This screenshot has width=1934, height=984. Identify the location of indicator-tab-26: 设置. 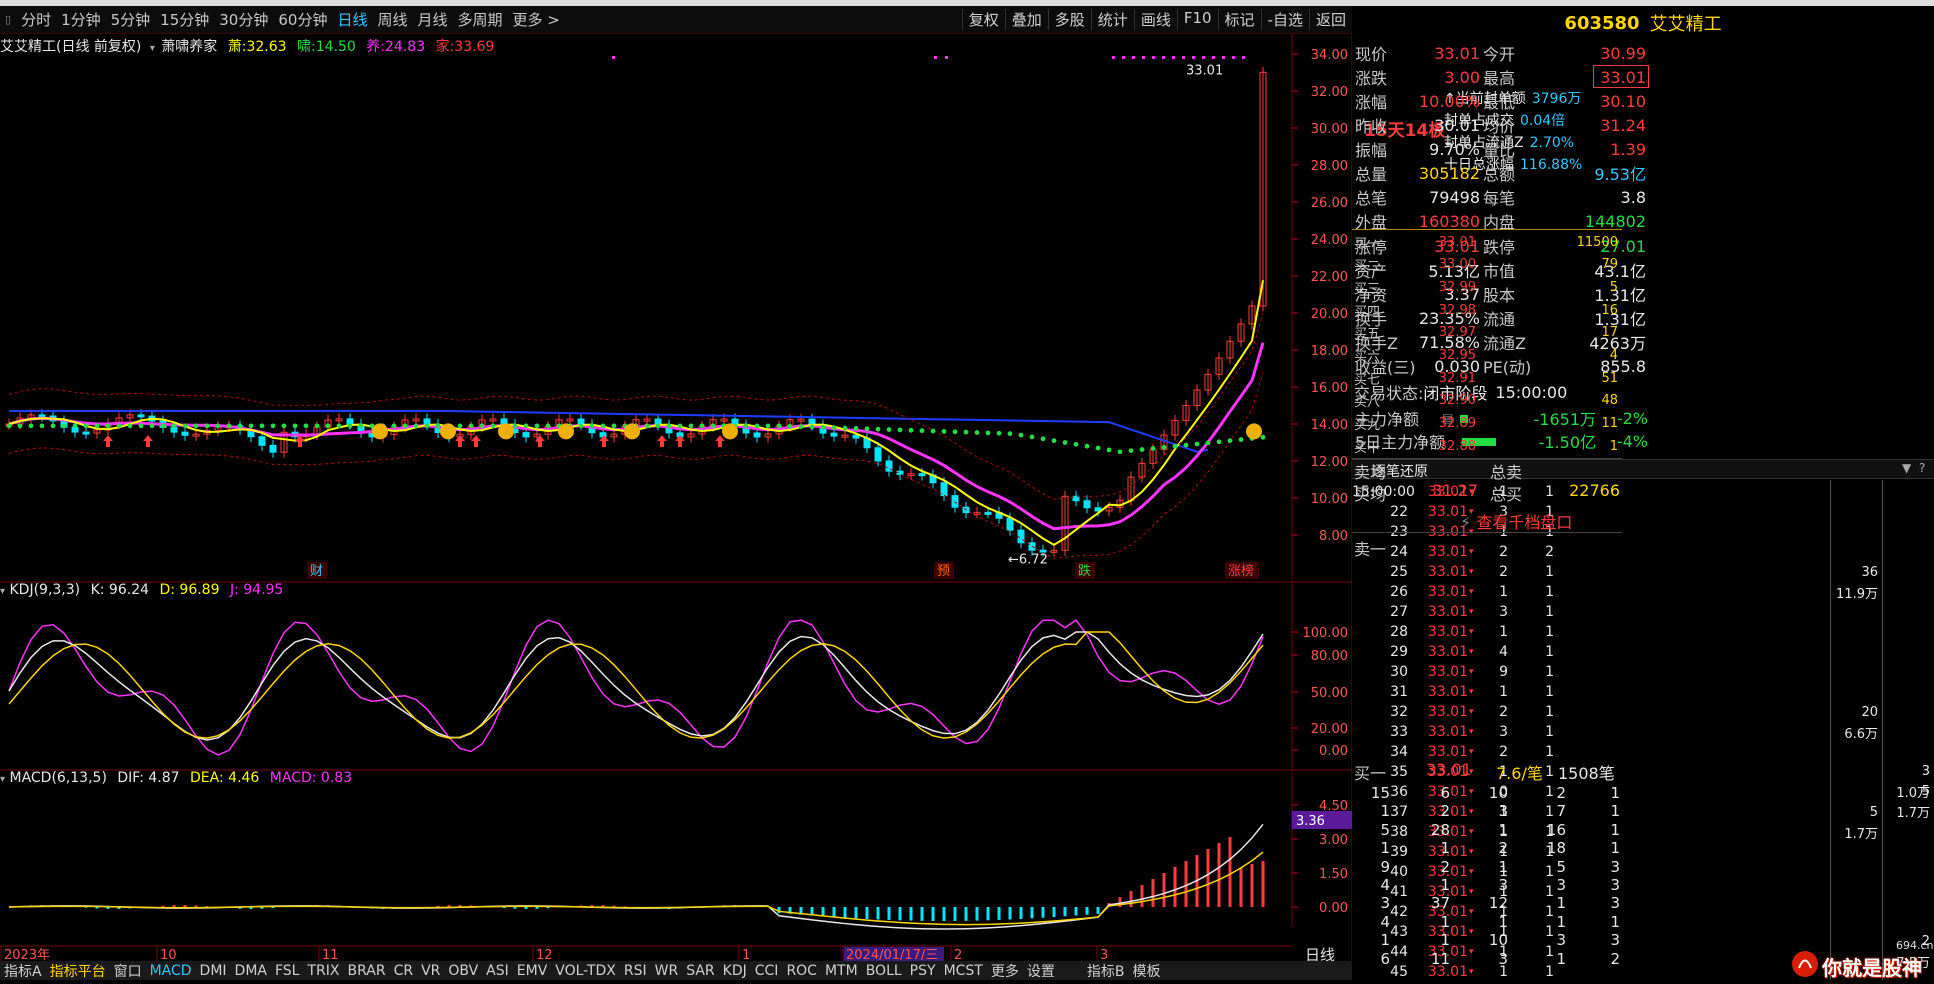
(1041, 970).